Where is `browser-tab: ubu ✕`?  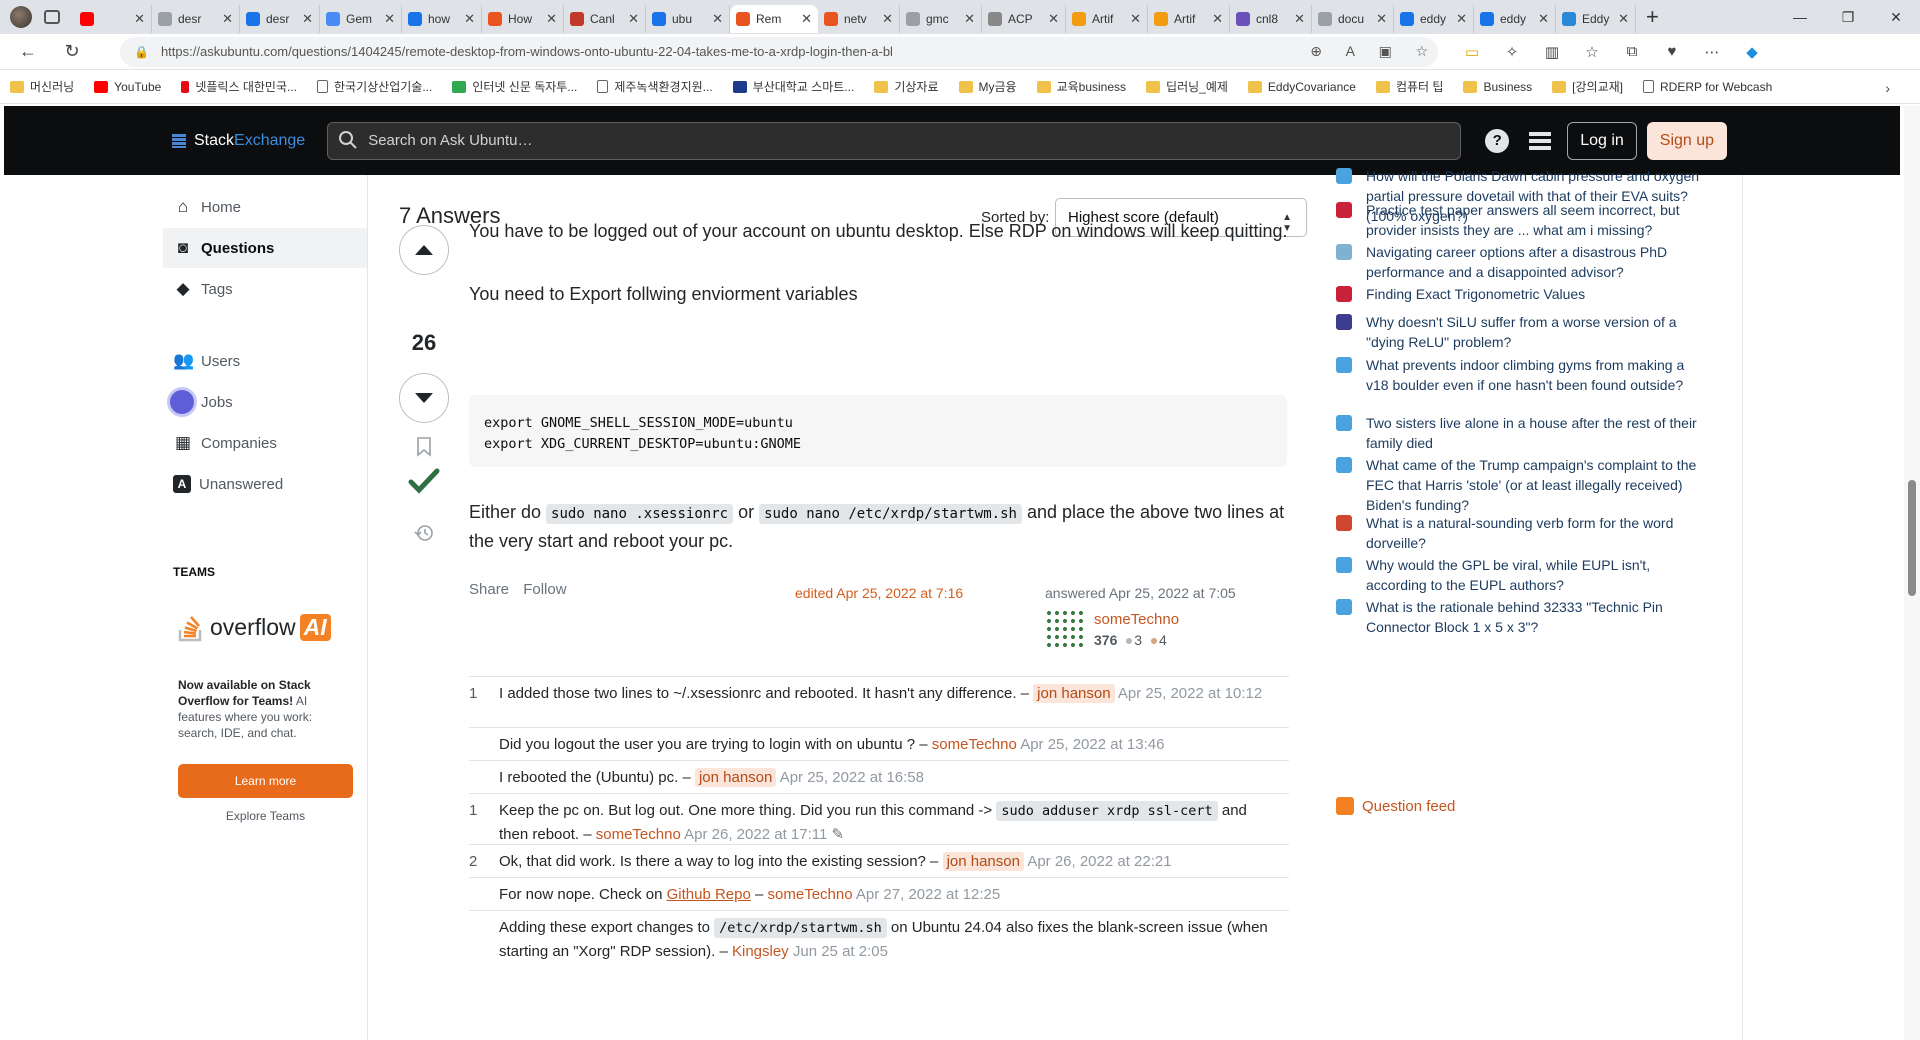
browser-tab: ubu ✕ is located at coordinates (688, 19).